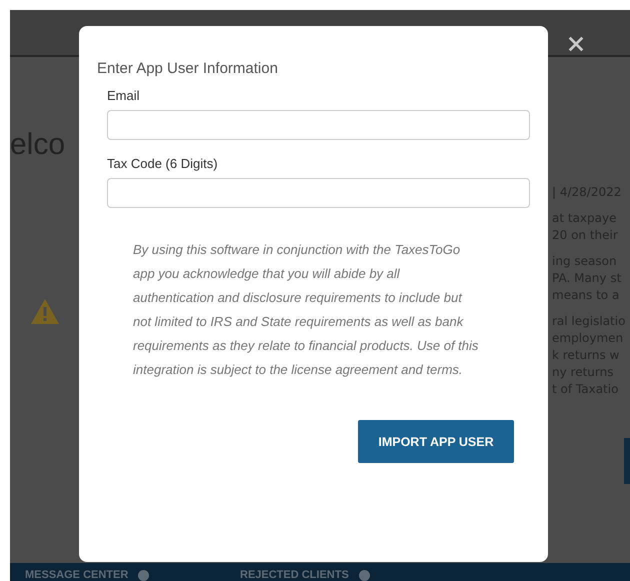 The width and height of the screenshot is (630, 581). What do you see at coordinates (188, 69) in the screenshot?
I see `dialog-title: Enter App User Information` at bounding box center [188, 69].